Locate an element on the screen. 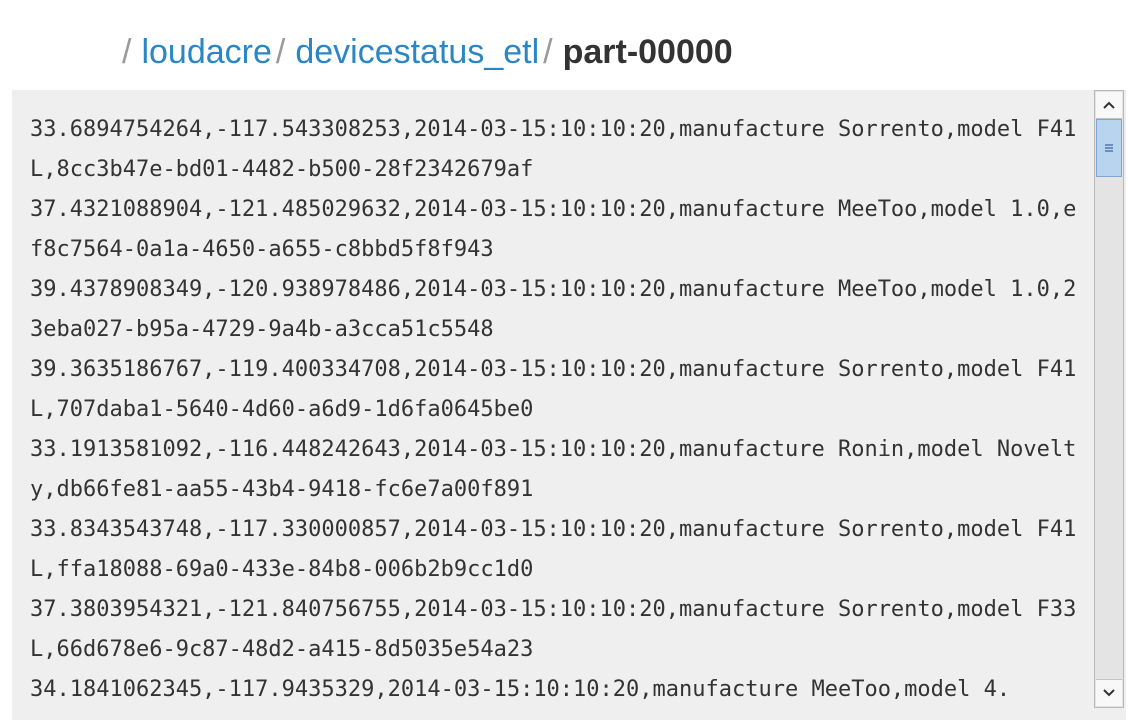  chevron-up-icon is located at coordinates (1109, 105).